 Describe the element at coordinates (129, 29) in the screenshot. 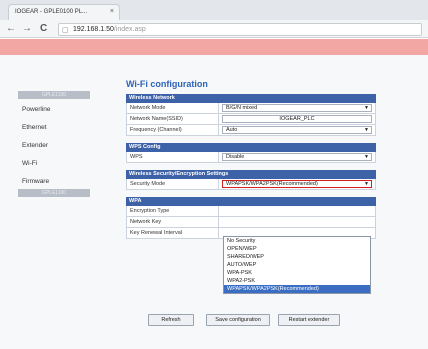

I see `url-path: /index.asp` at that location.